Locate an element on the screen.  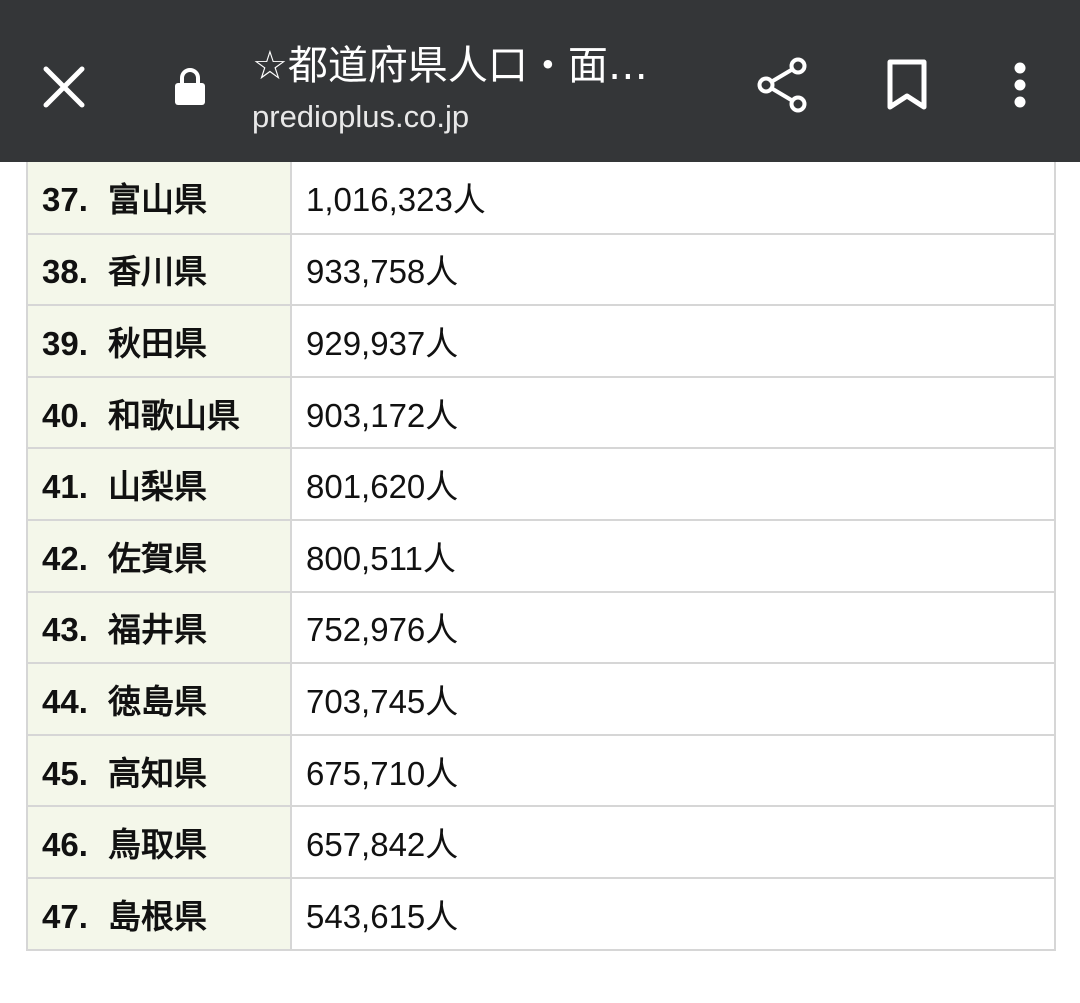
population-value: 703,745人 is located at coordinates (382, 701).